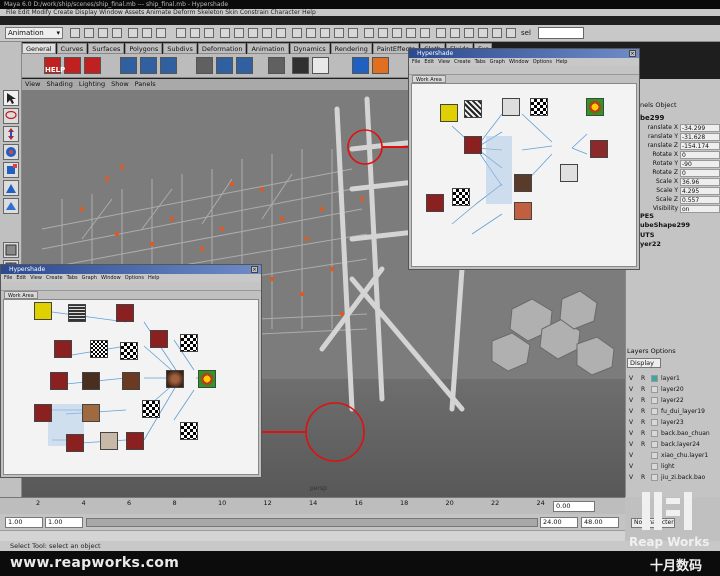 The width and height of the screenshot is (720, 576). Describe the element at coordinates (36, 278) in the screenshot. I see `hypershade-menu-view: View` at that location.